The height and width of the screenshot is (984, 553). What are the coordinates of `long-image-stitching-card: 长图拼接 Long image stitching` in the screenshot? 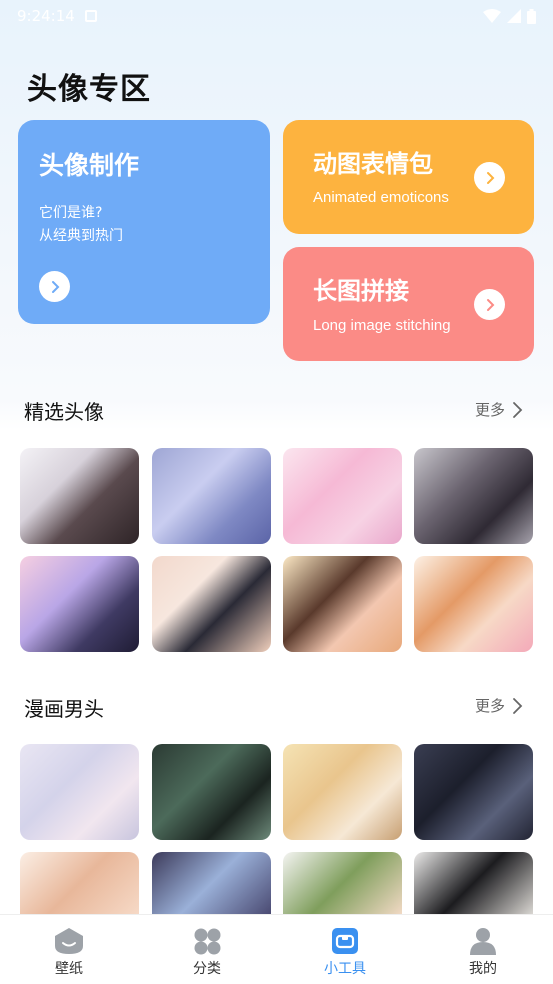 It's located at (408, 304).